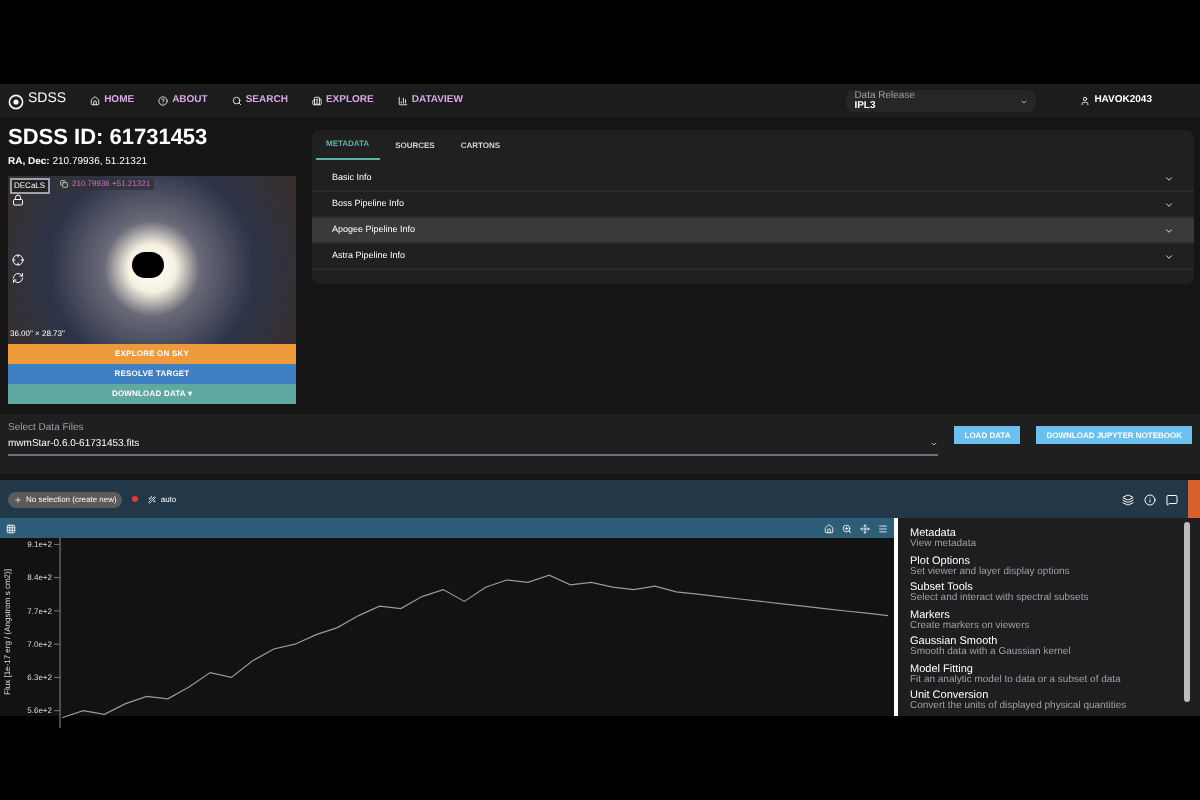  I want to click on home-icon, so click(829, 528).